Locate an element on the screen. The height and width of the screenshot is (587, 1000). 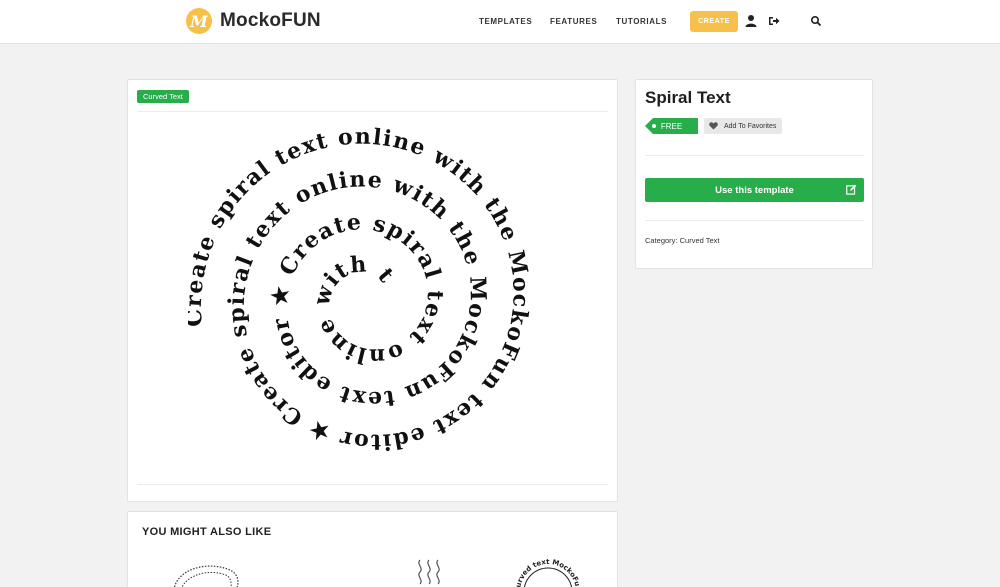
user-icon is located at coordinates (751, 21).